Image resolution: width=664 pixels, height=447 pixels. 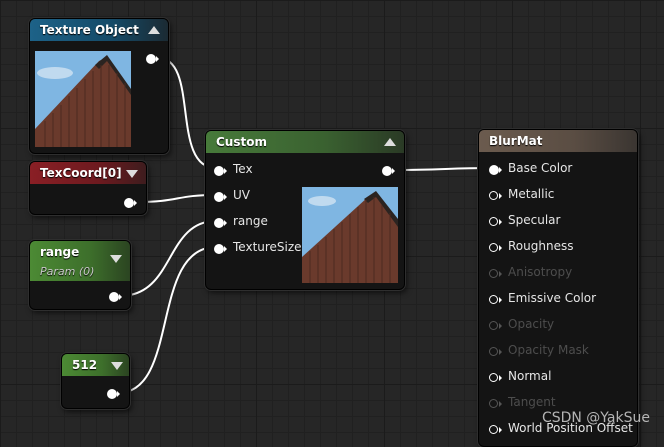 What do you see at coordinates (496, 170) in the screenshot?
I see `material-input-pin-base-color` at bounding box center [496, 170].